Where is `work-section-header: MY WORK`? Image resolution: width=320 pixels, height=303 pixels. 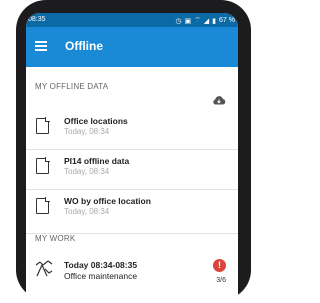
work-section-header: MY WORK is located at coordinates (55, 238).